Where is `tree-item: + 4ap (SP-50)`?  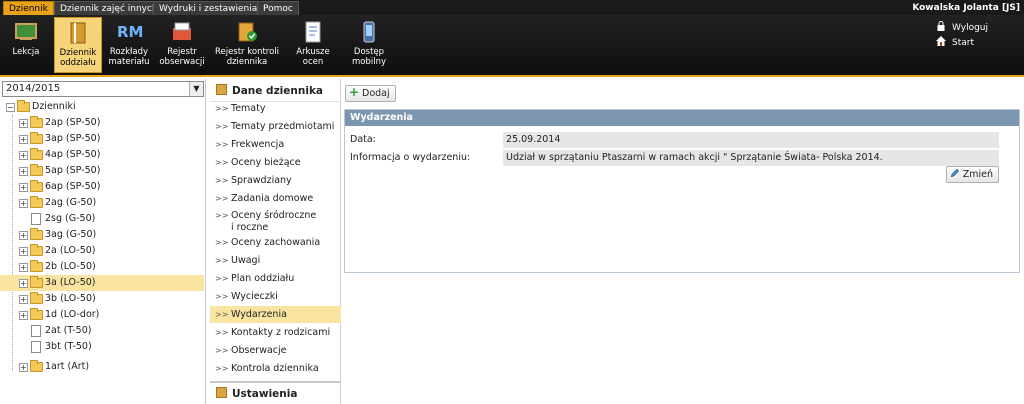 tree-item: + 4ap (SP-50) is located at coordinates (102, 155).